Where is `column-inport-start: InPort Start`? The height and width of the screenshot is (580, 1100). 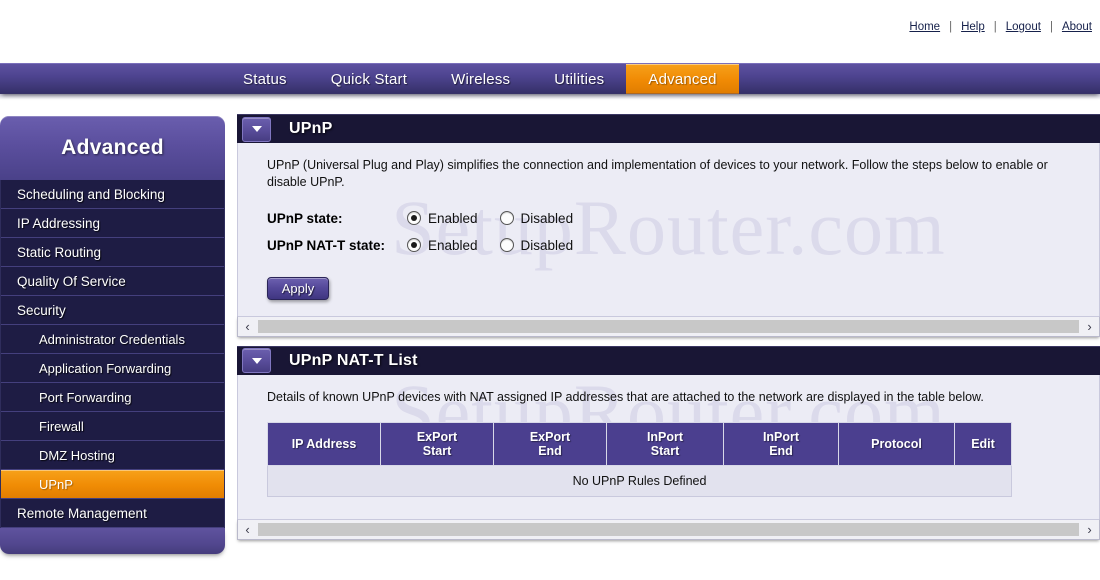 column-inport-start: InPort Start is located at coordinates (665, 443).